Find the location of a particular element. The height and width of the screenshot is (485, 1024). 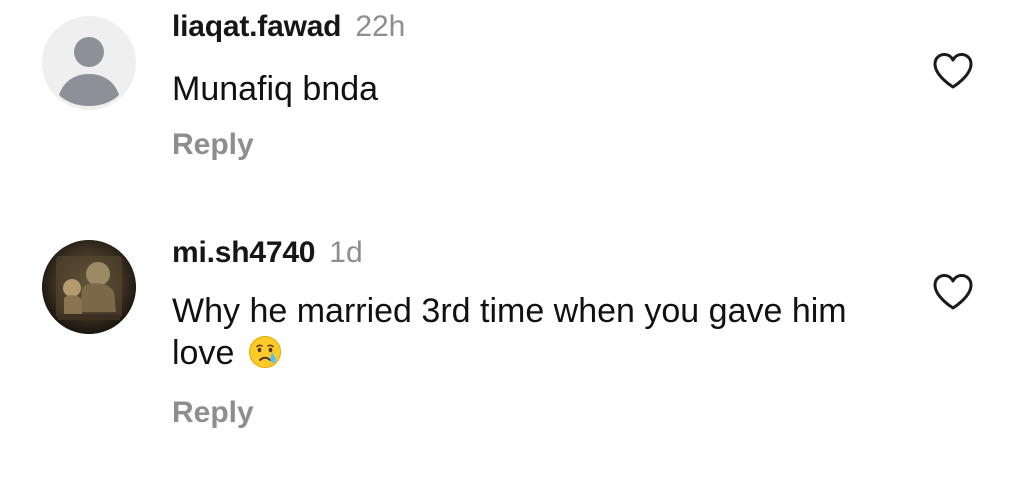

default-avatar-icon is located at coordinates (89, 63).